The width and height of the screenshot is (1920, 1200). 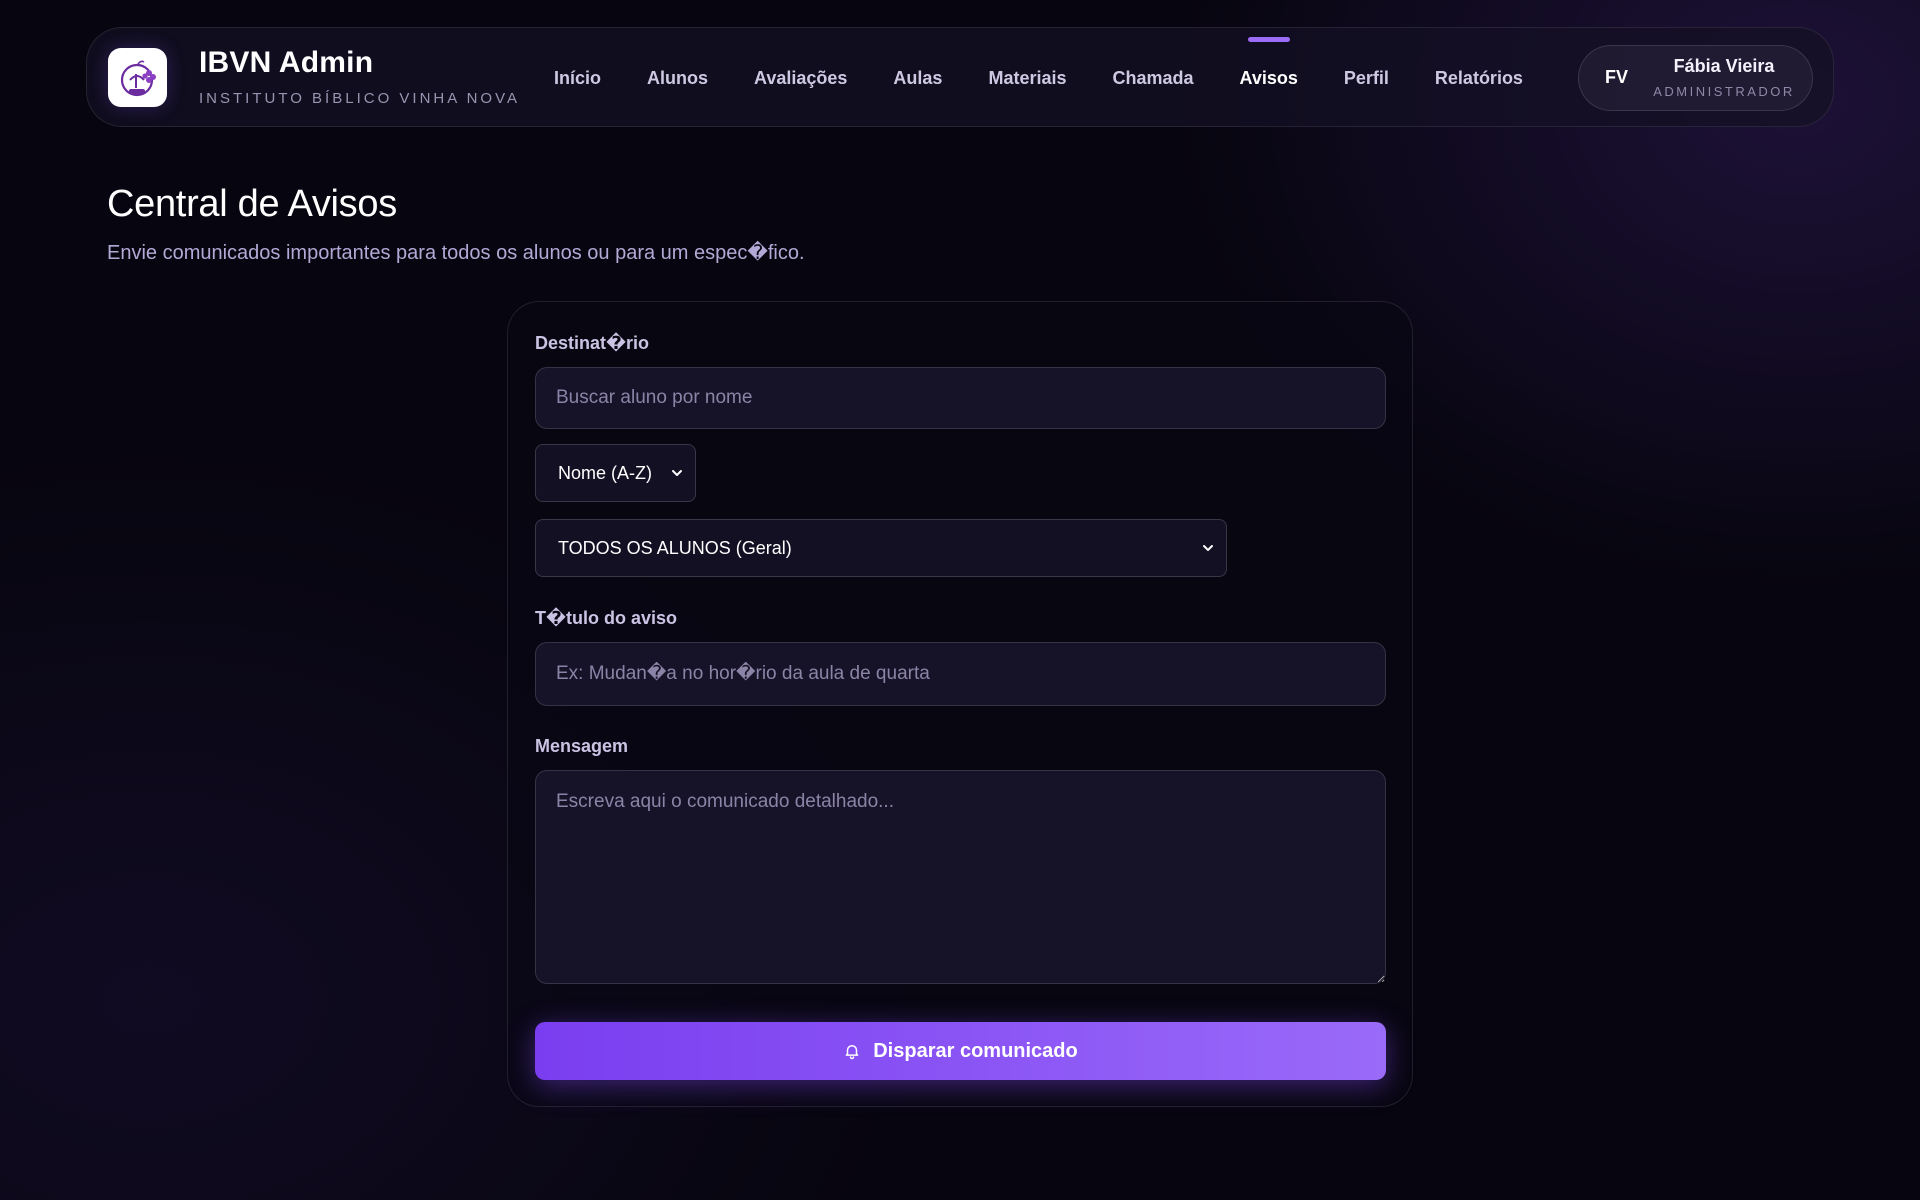 What do you see at coordinates (359, 98) in the screenshot?
I see `brand-subtitle: INSTITUTO BÍBLICO VINHA NOVA` at bounding box center [359, 98].